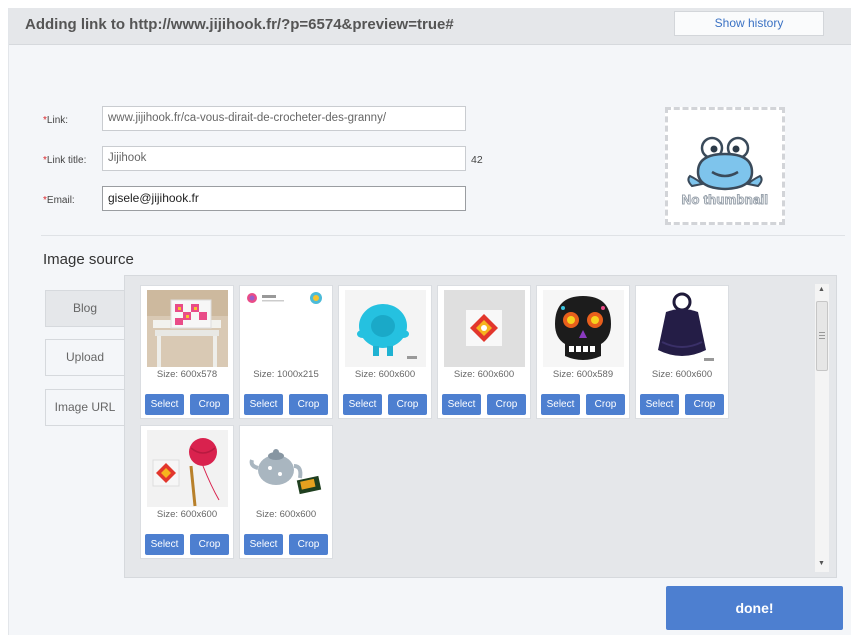  I want to click on email-label: *Email:, so click(59, 200).